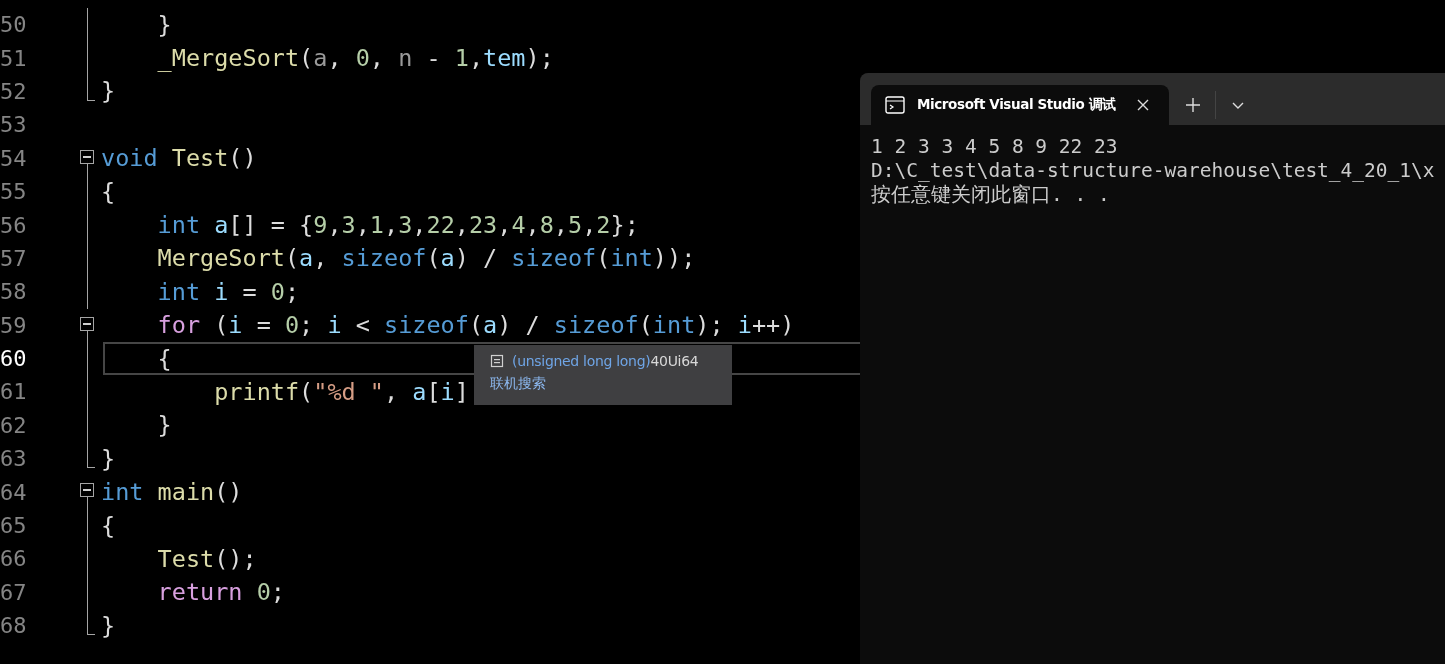  Describe the element at coordinates (603, 384) in the screenshot. I see `online-search-link: 联机搜索` at that location.